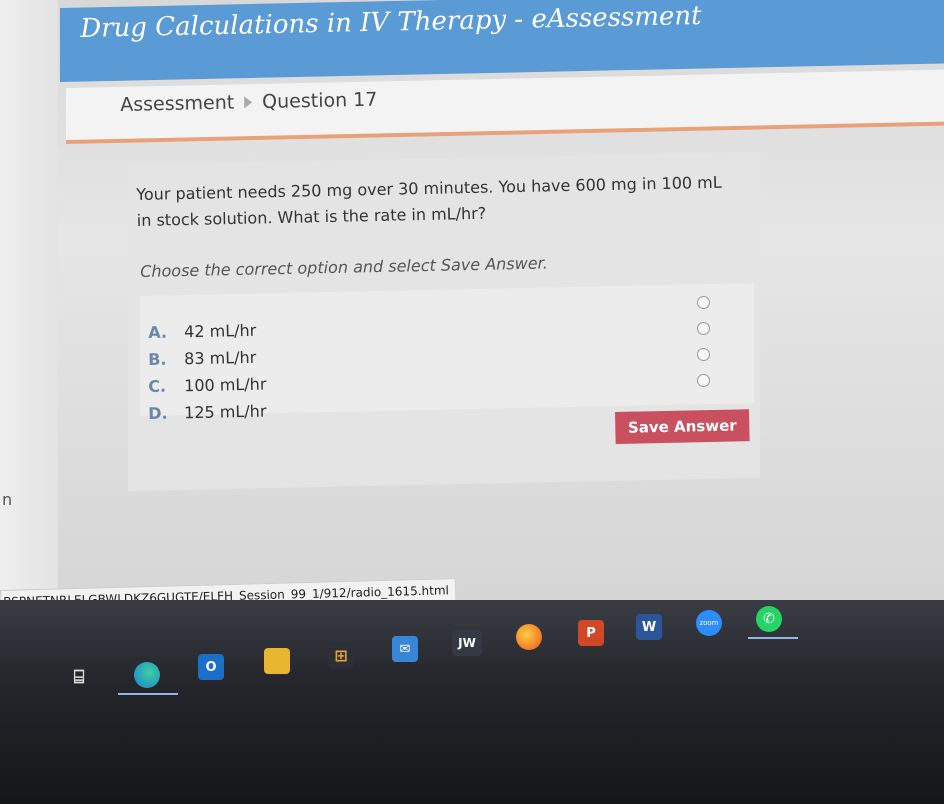  What do you see at coordinates (405, 649) in the screenshot?
I see `mail-icon: ✉` at bounding box center [405, 649].